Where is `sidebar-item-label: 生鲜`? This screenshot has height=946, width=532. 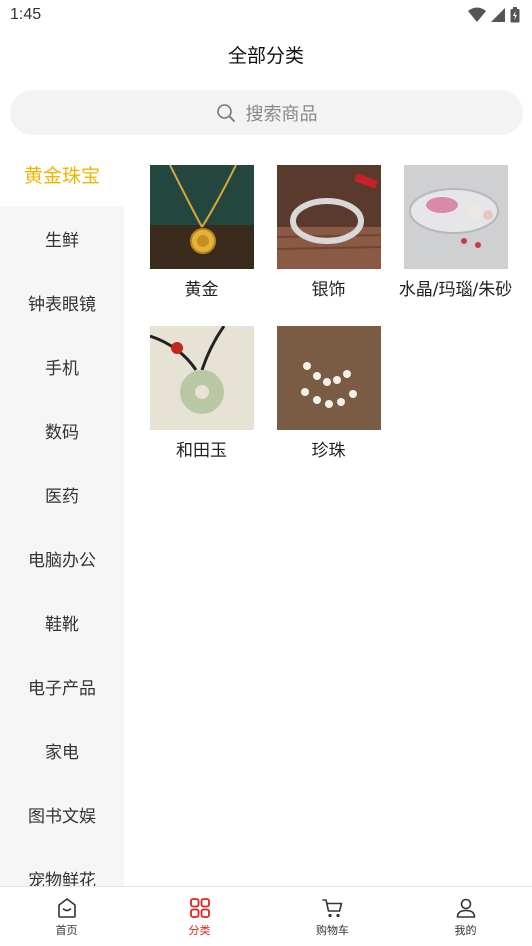 sidebar-item-label: 生鲜 is located at coordinates (62, 240).